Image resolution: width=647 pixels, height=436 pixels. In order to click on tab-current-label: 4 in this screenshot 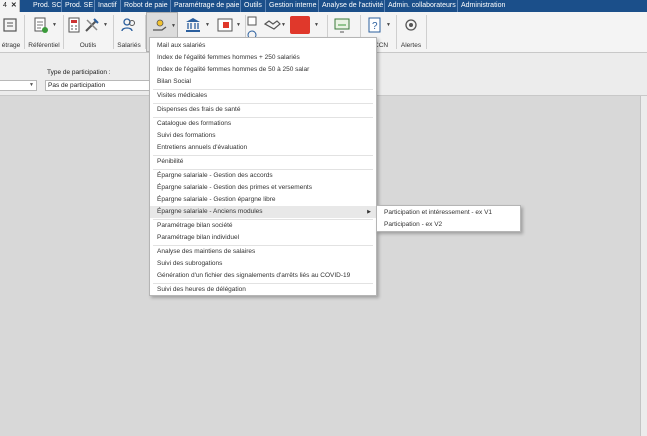, I will do `click(5, 5)`.